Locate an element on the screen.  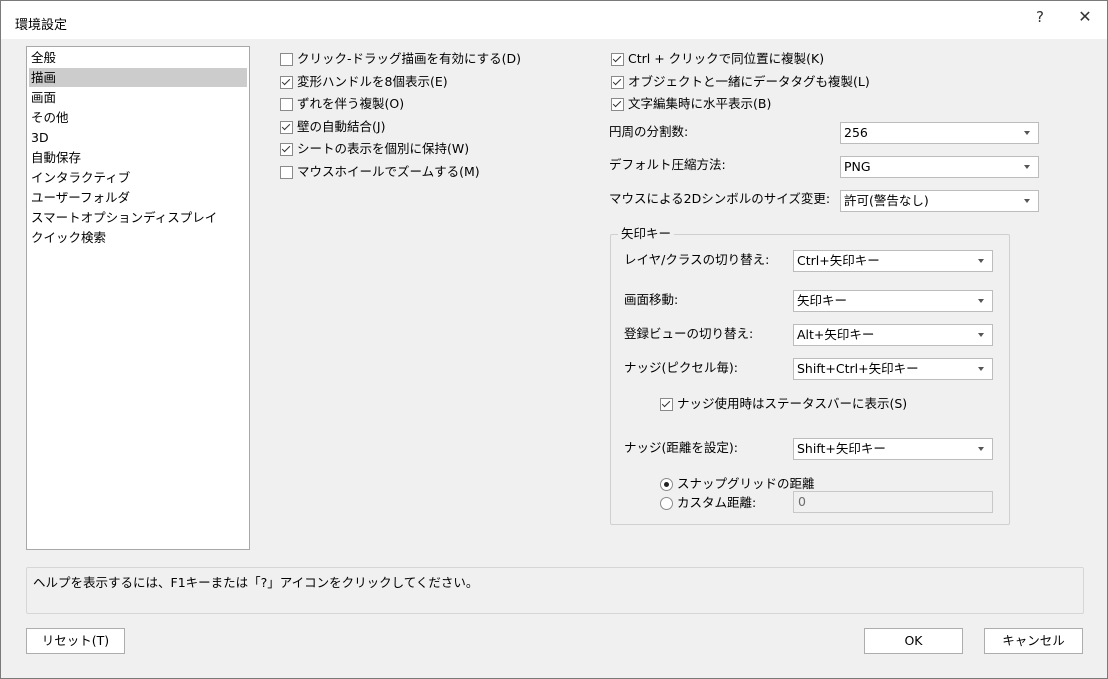
select-value: Ctrl+矢印キー is located at coordinates (838, 260).